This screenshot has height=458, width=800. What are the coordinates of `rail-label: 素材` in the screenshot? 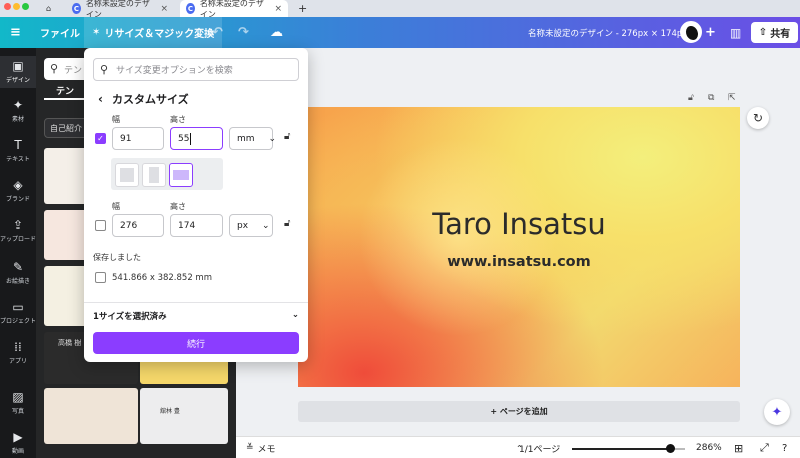 It's located at (17, 119).